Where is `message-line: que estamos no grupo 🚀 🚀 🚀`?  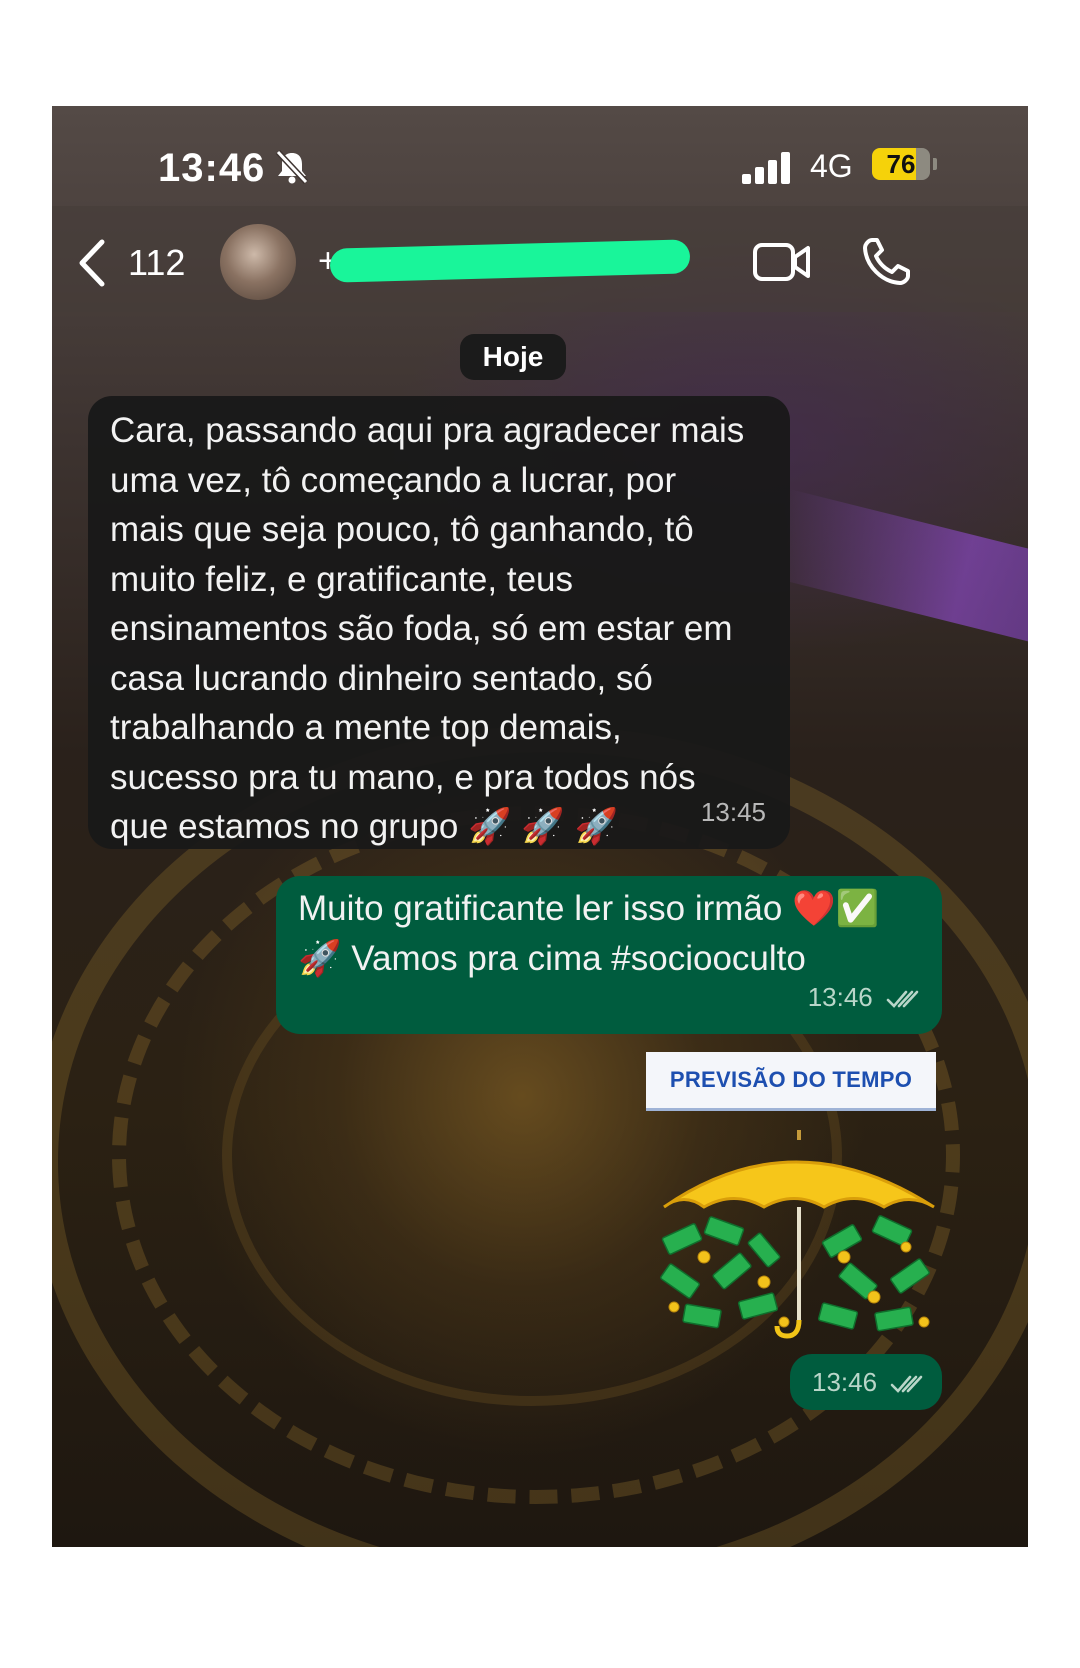
message-line: que estamos no grupo 🚀 🚀 🚀 is located at coordinates (364, 826).